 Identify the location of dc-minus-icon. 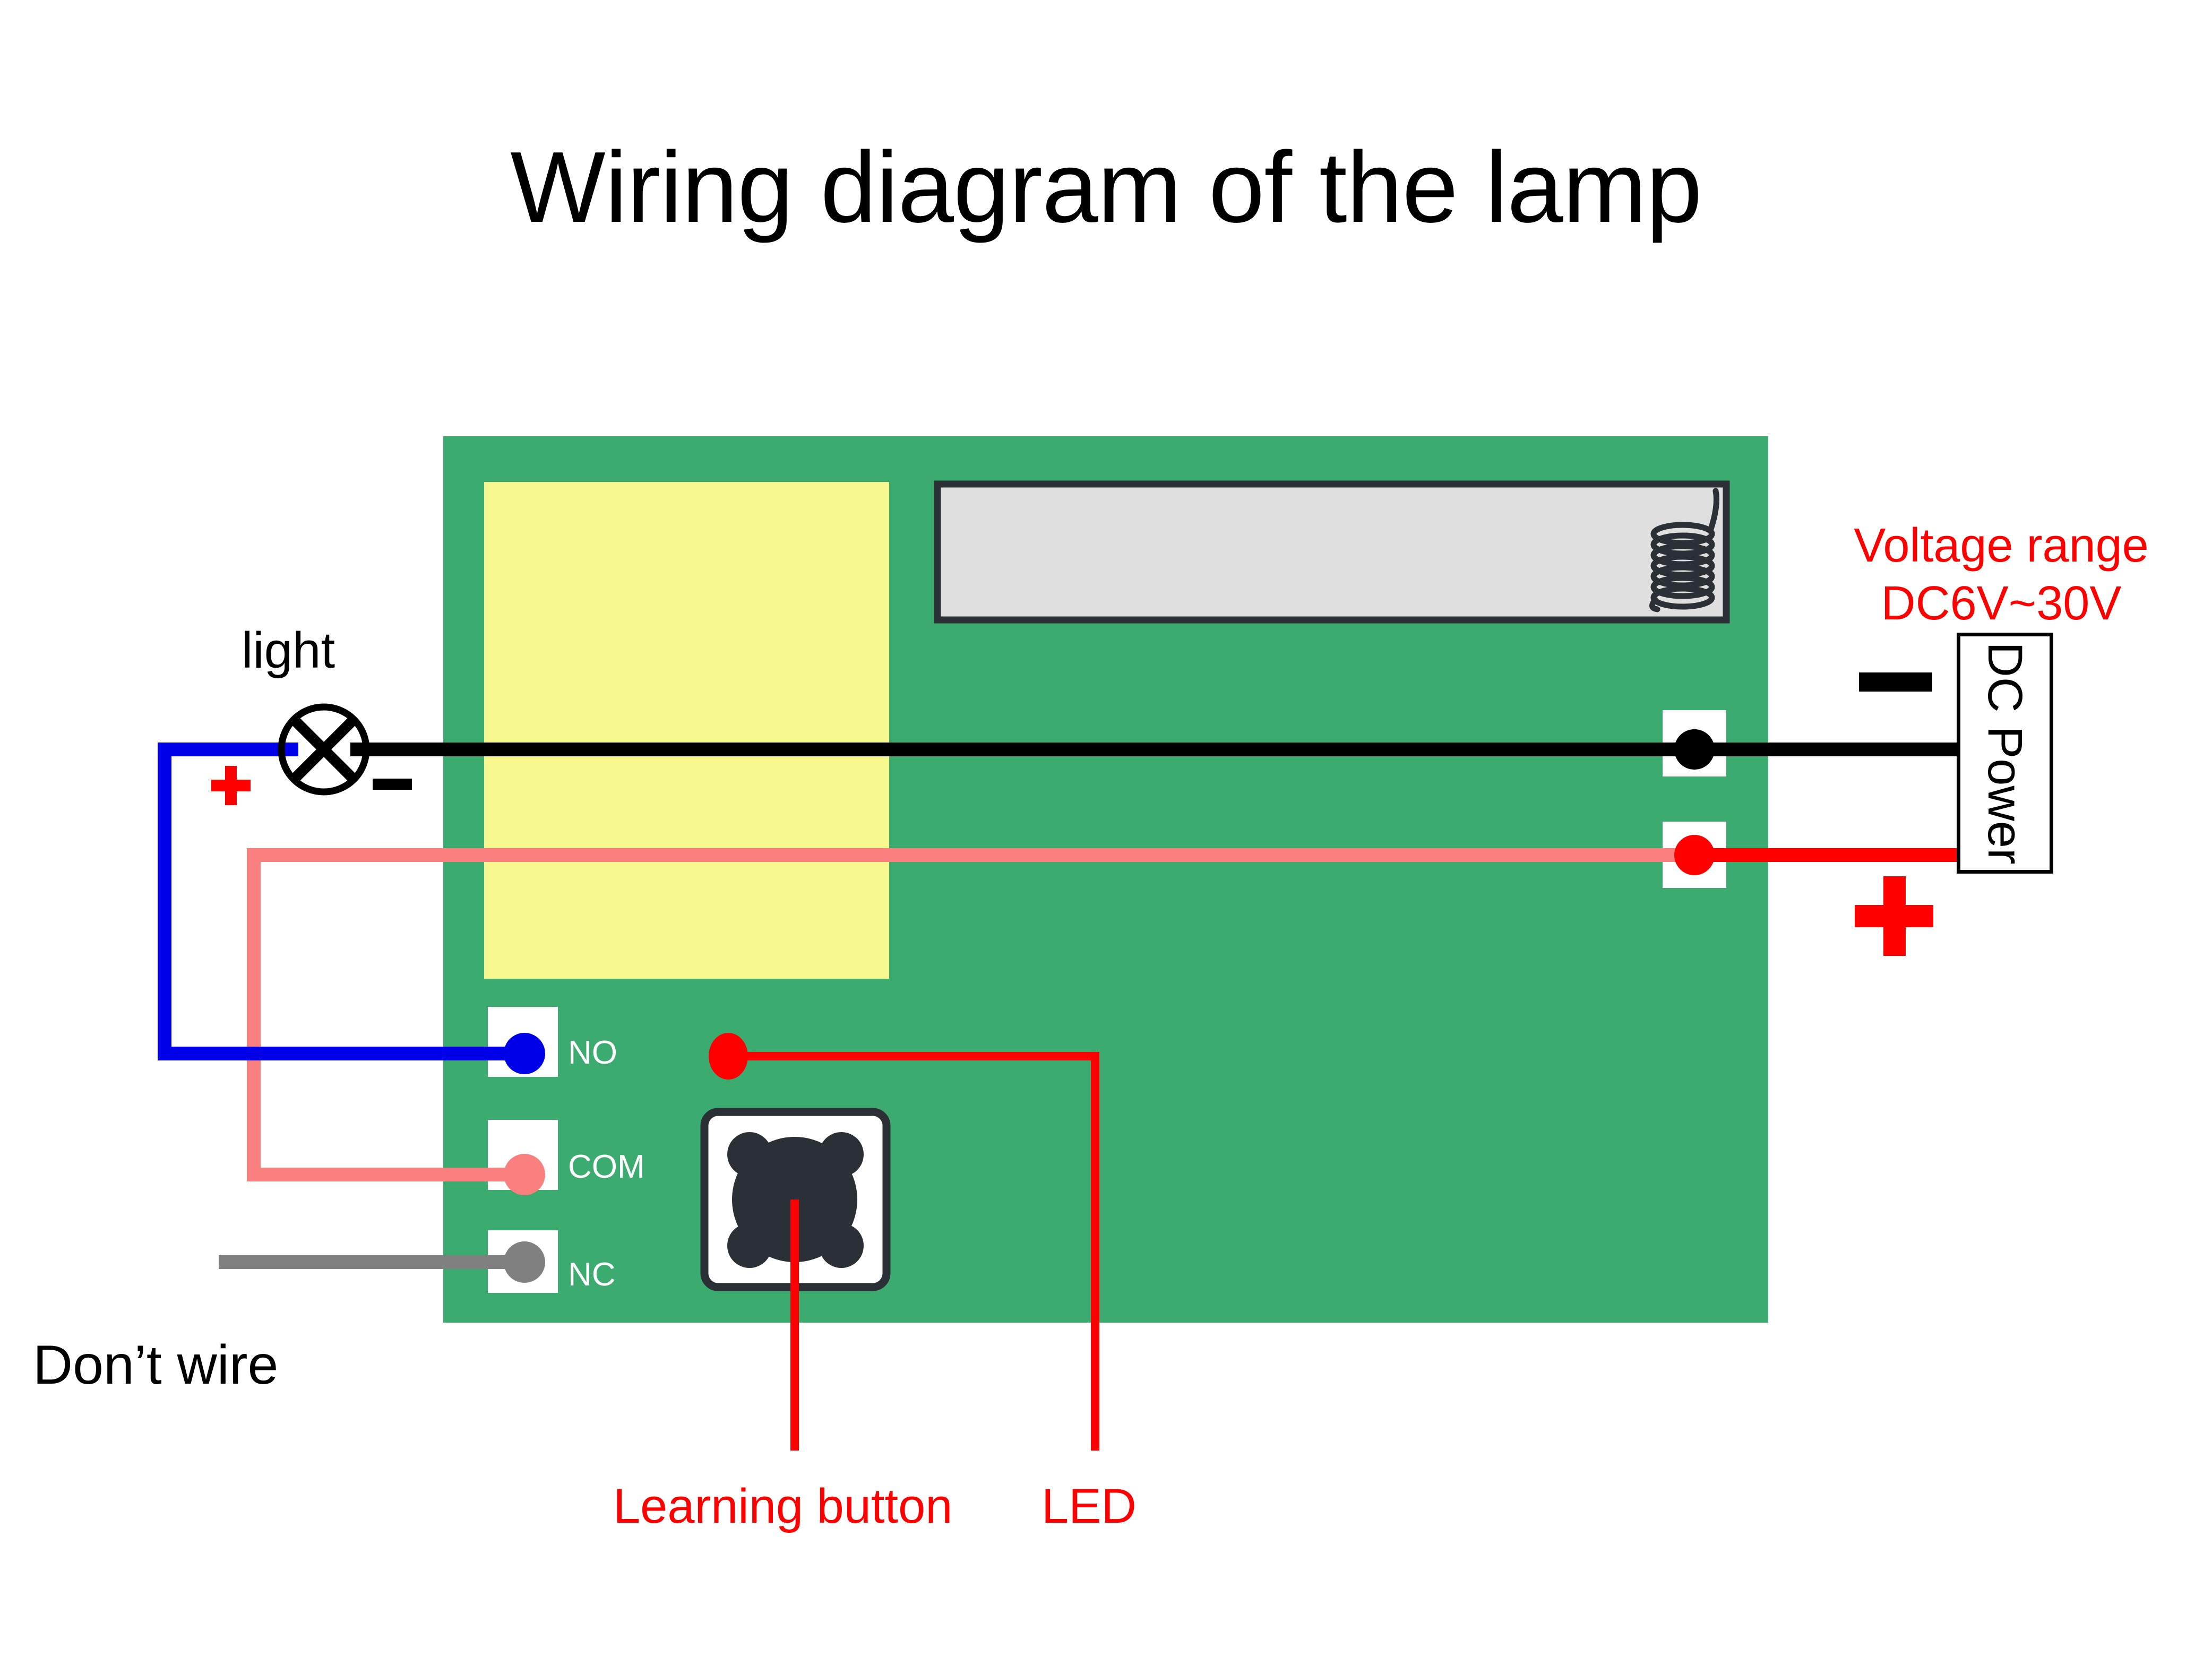
(1895, 682).